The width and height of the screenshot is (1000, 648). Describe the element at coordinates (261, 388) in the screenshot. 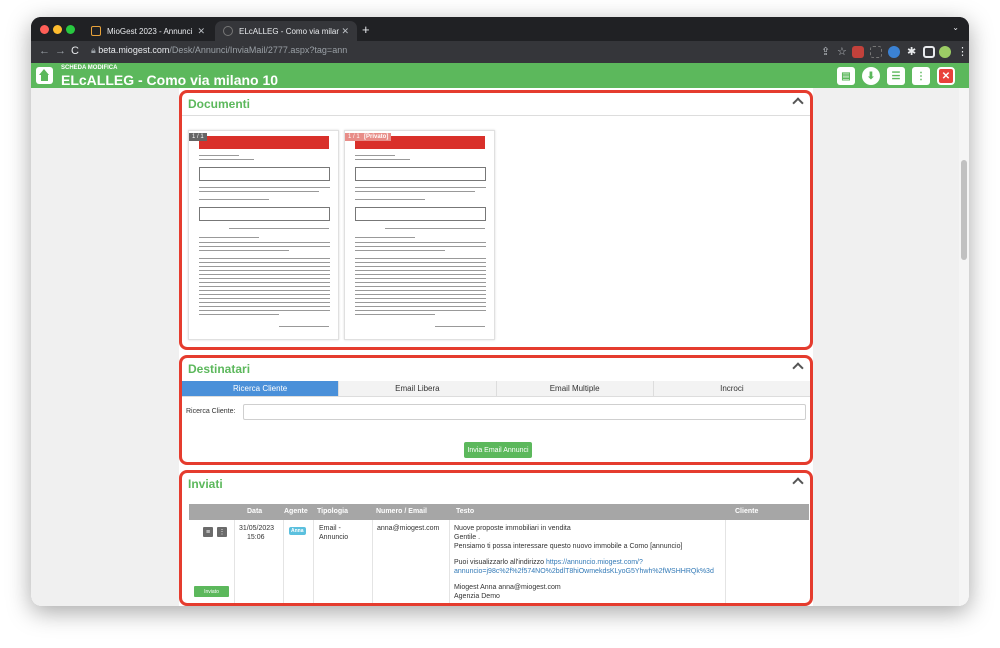

I see `tab-ricerca-cliente: Ricerca Cliente` at that location.